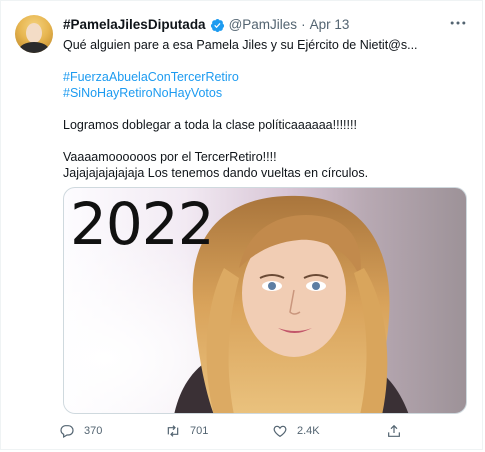 The height and width of the screenshot is (452, 485). What do you see at coordinates (173, 431) in the screenshot?
I see `retweet-icon` at bounding box center [173, 431].